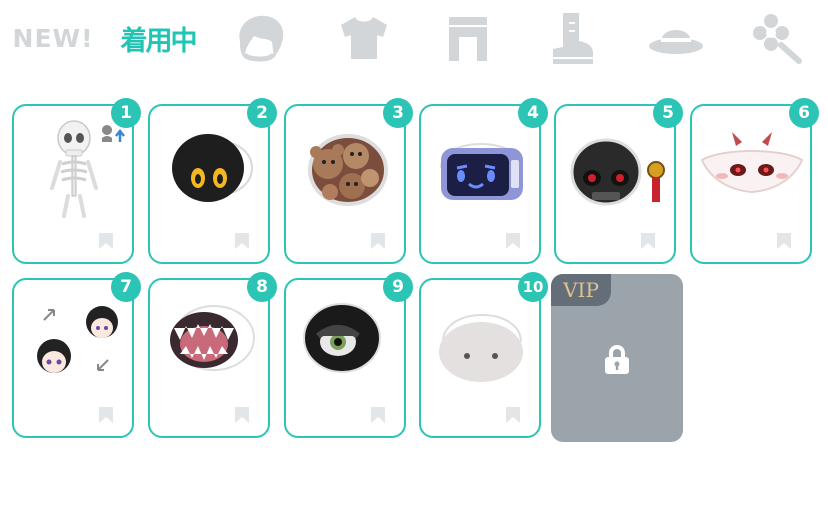 The width and height of the screenshot is (828, 516). Describe the element at coordinates (752, 163) in the screenshot. I see `white-horned-mask-image` at that location.